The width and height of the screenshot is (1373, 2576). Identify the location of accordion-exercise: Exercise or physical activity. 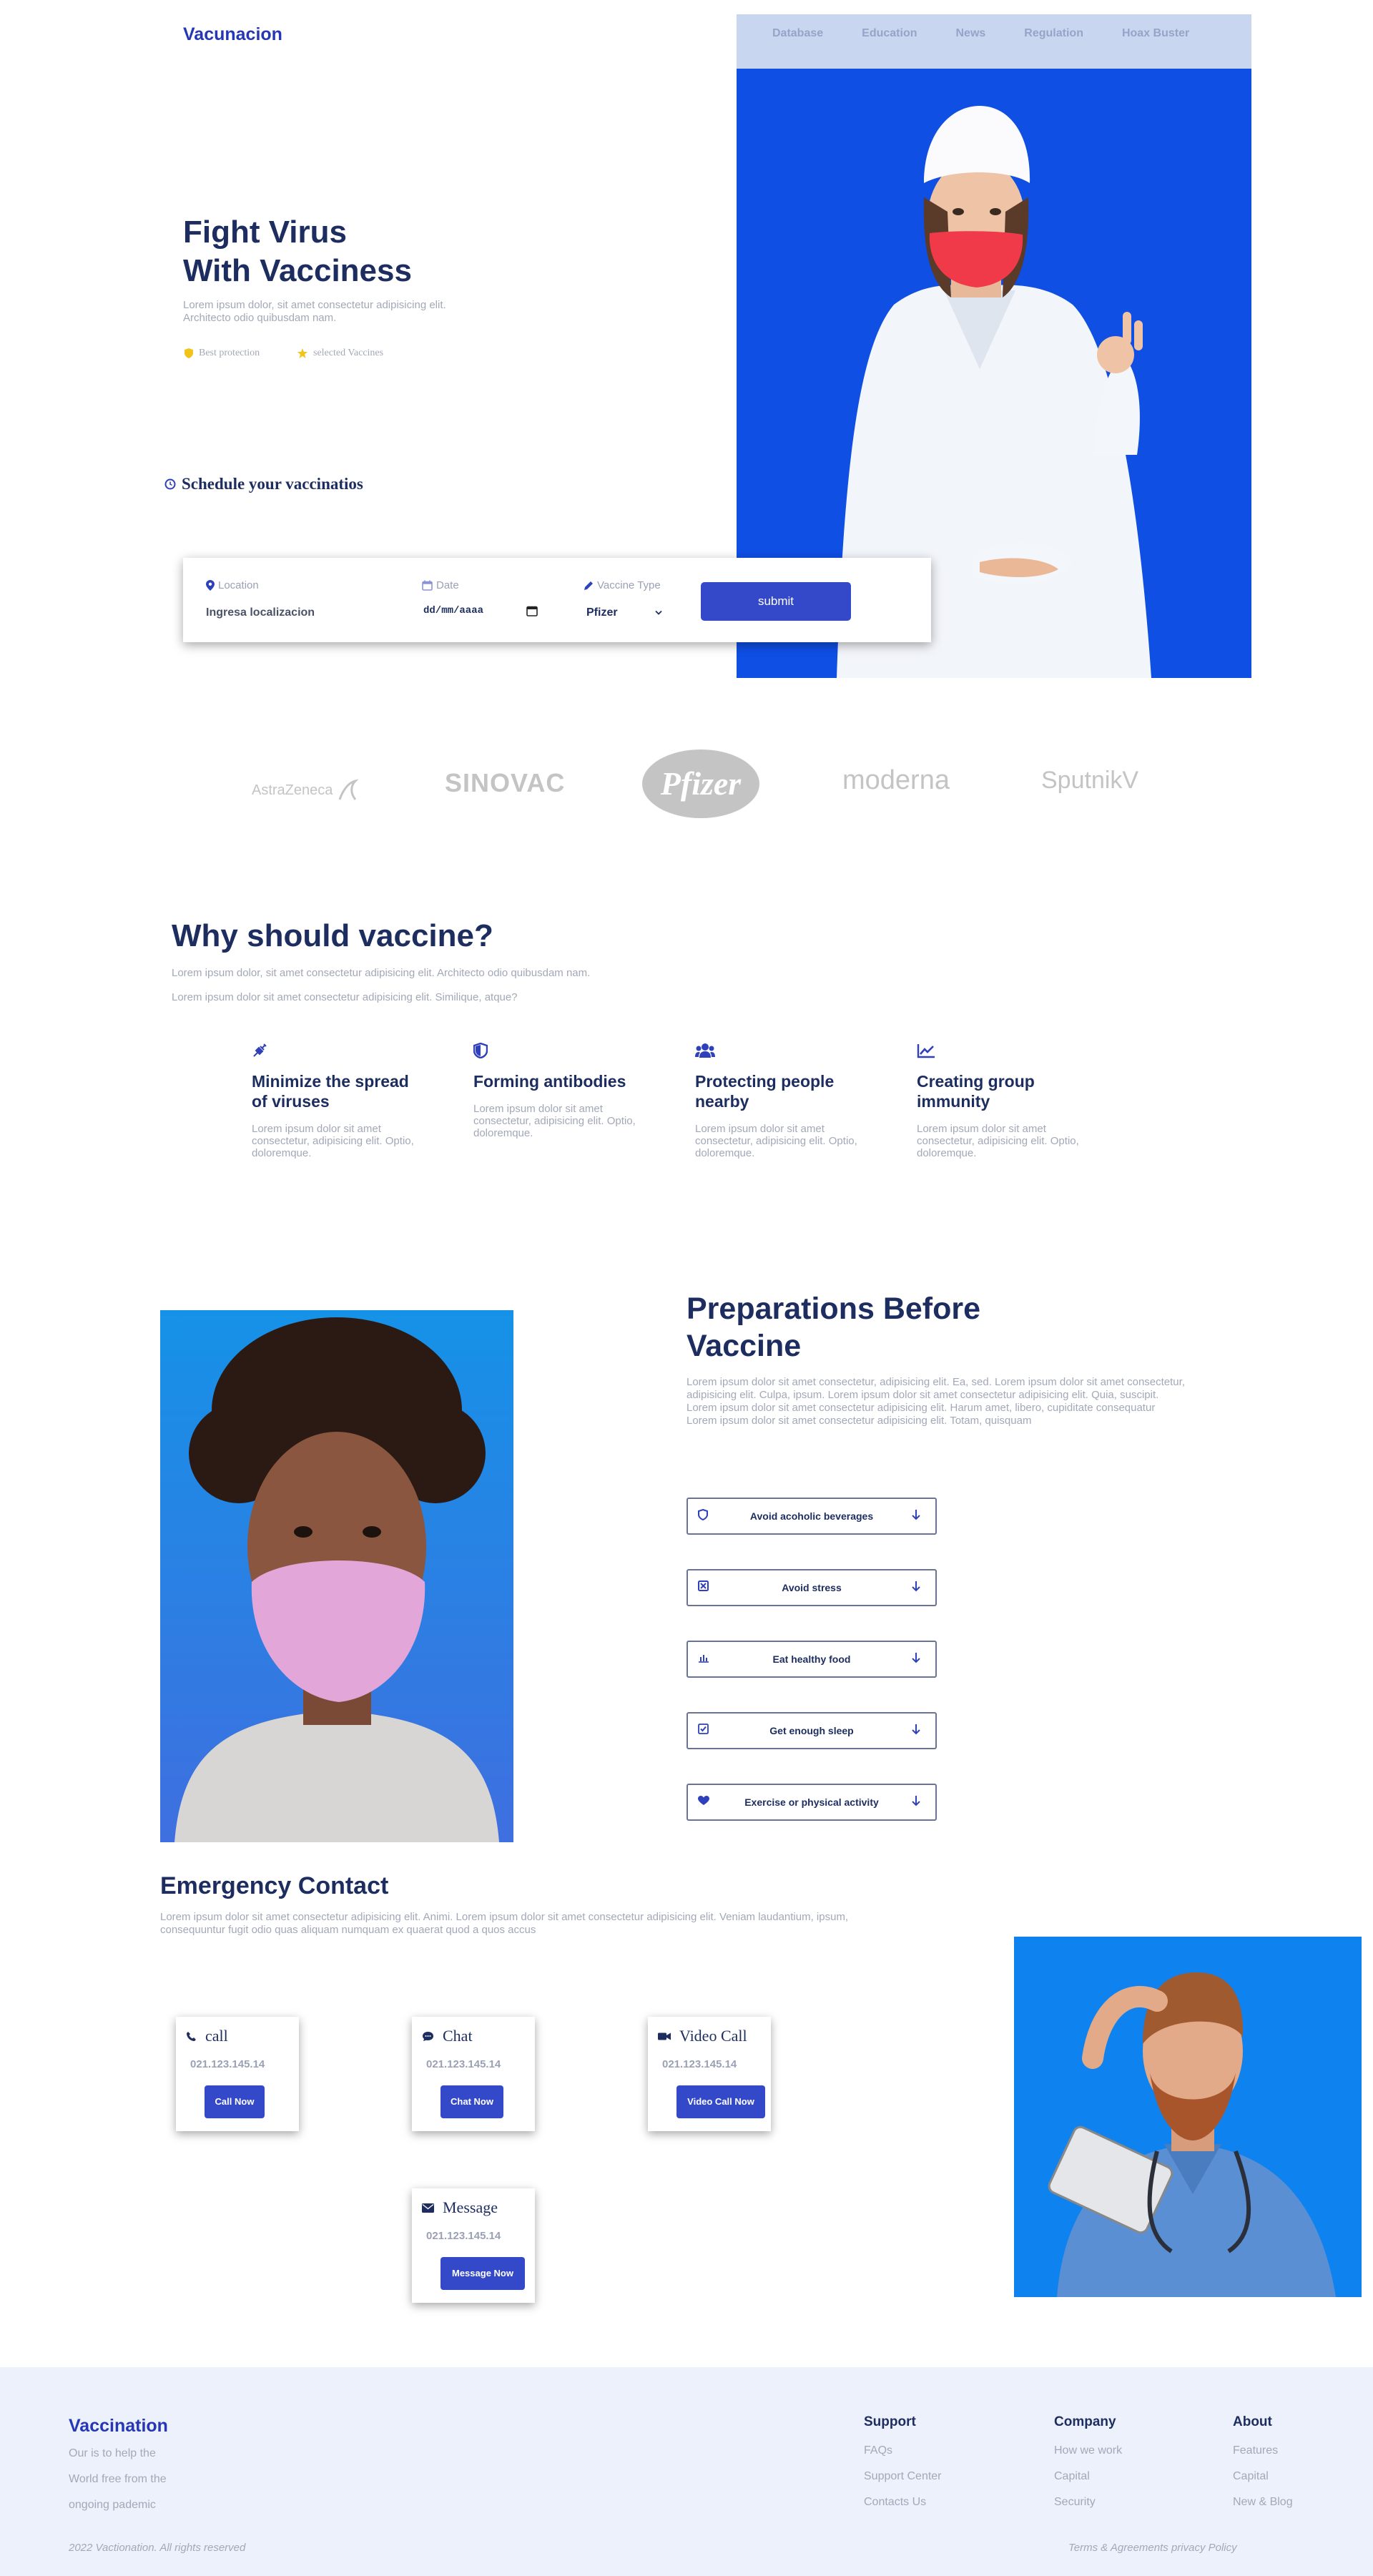
(811, 1803).